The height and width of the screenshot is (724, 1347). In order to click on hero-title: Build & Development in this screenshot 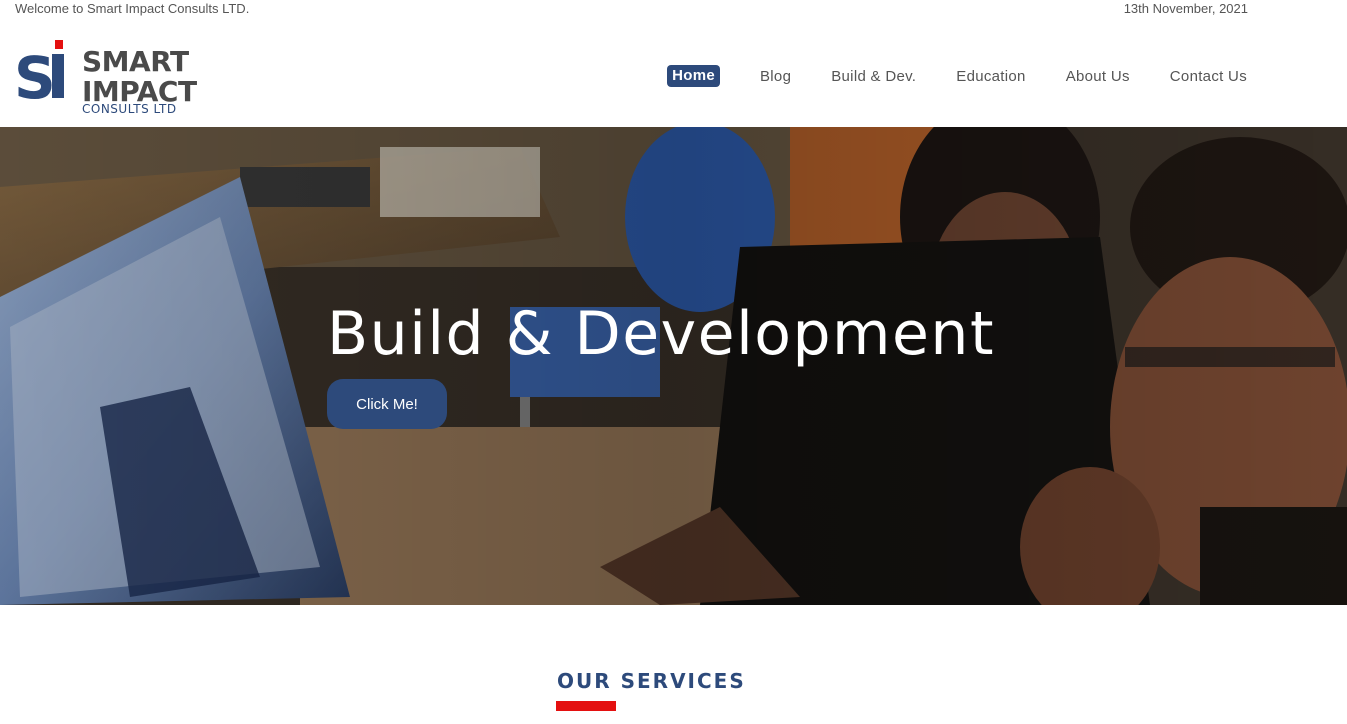, I will do `click(661, 334)`.